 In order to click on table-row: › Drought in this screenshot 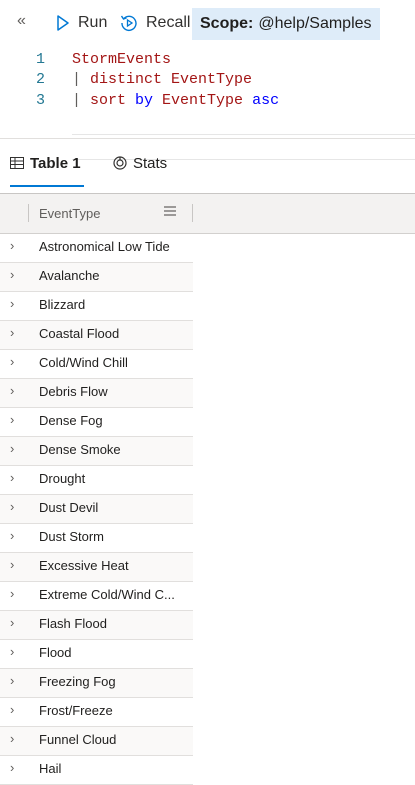, I will do `click(96, 480)`.